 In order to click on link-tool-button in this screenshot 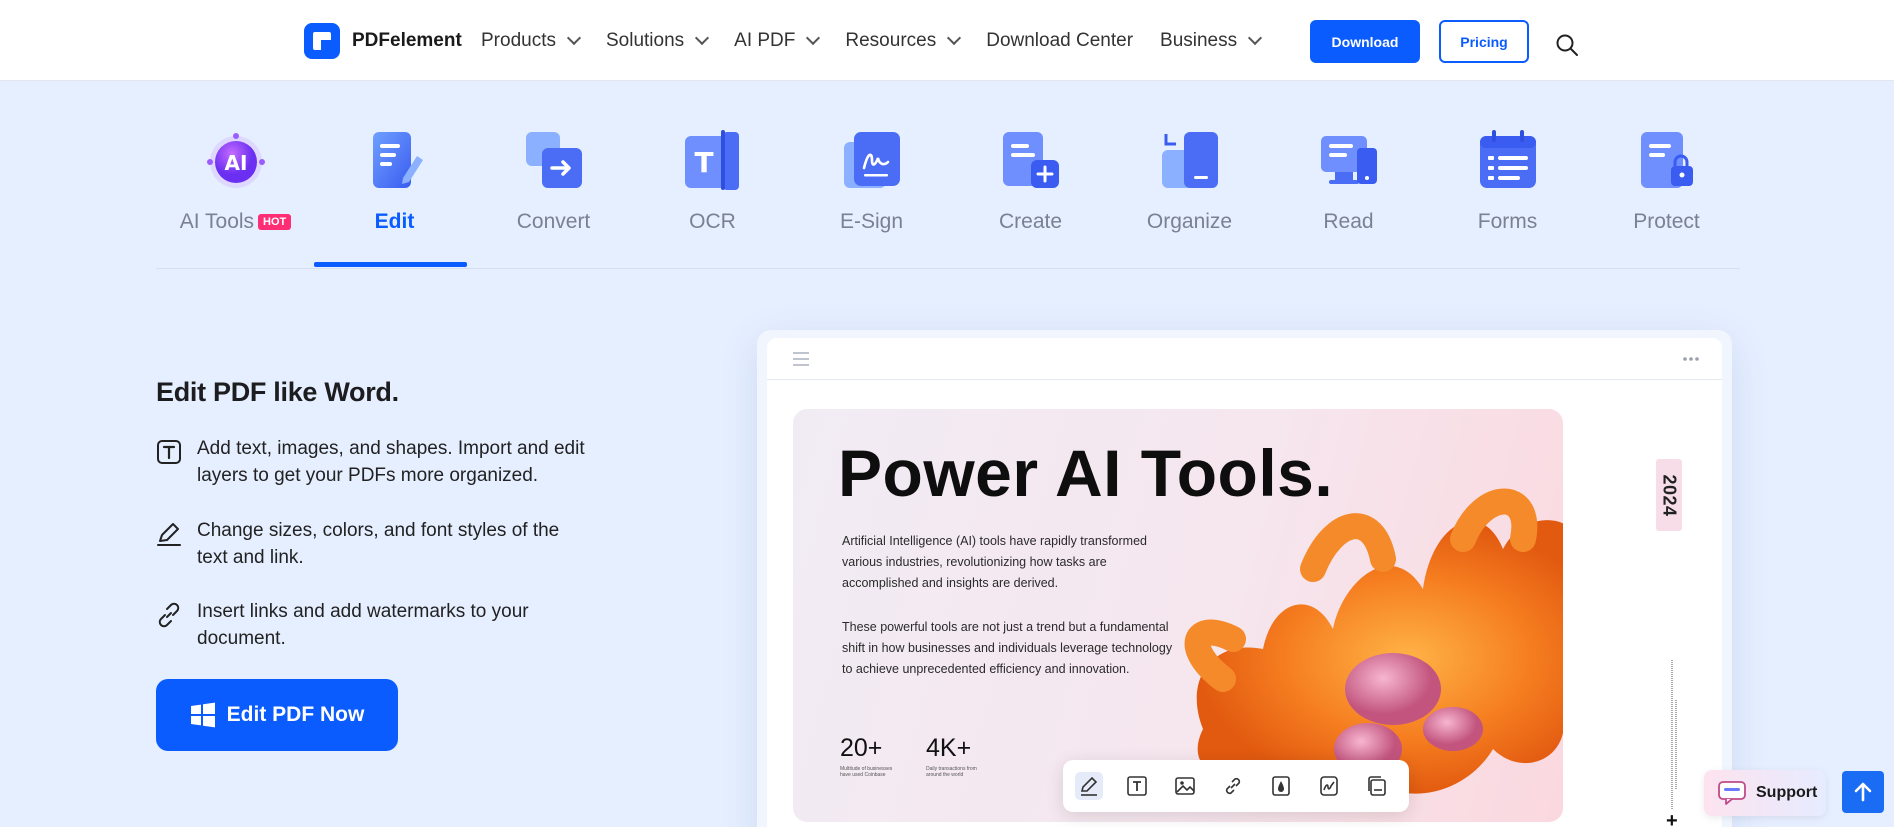, I will do `click(1233, 786)`.